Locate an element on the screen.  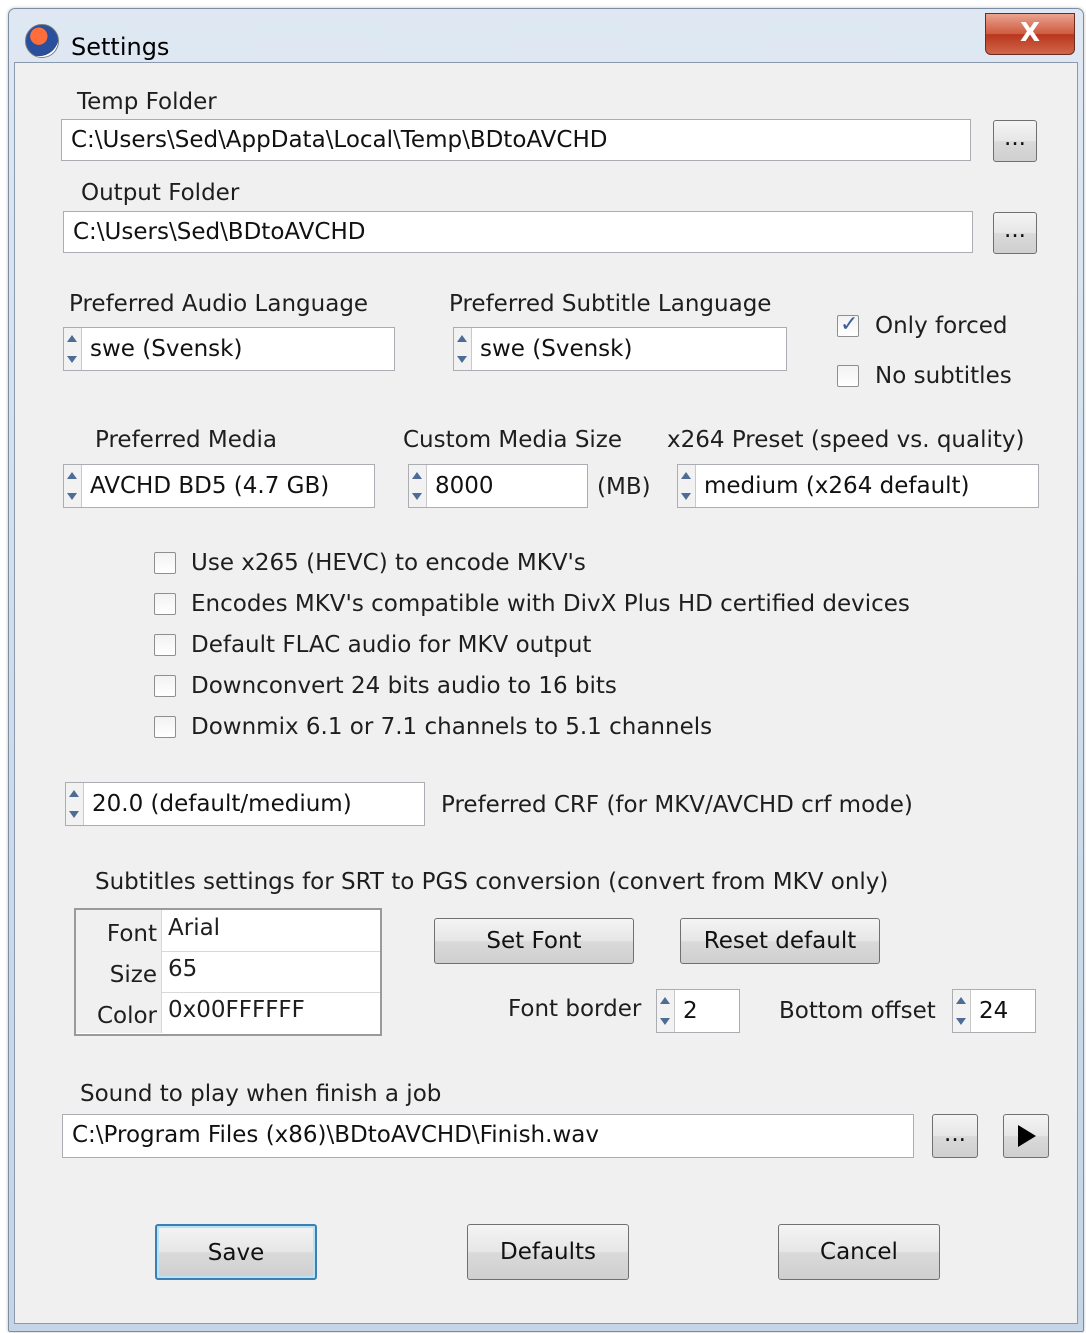
option-x265-checkbox is located at coordinates (165, 563).